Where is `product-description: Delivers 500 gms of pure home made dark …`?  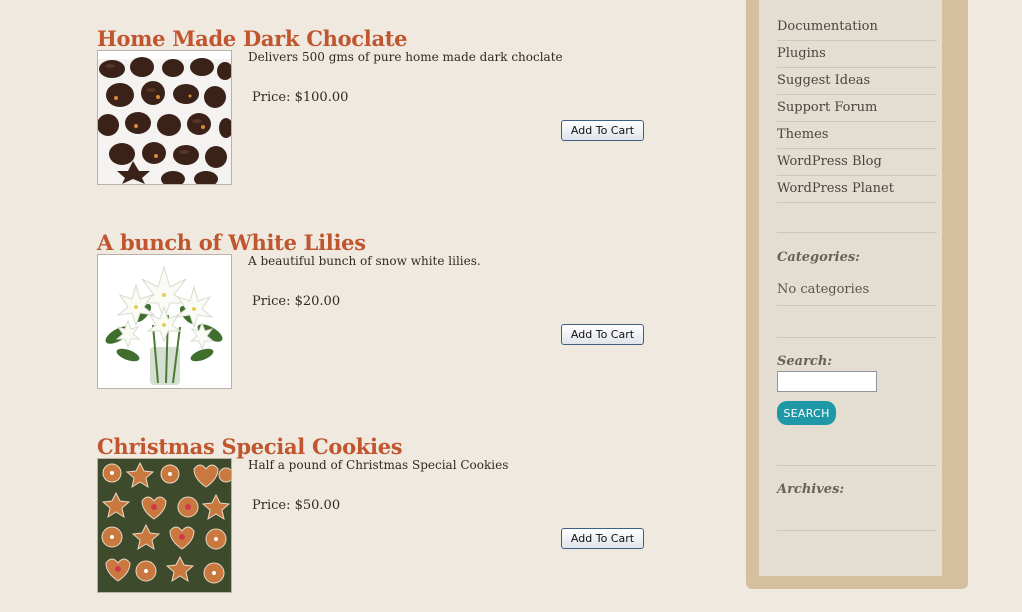
product-description: Delivers 500 gms of pure home made dark … is located at coordinates (405, 57).